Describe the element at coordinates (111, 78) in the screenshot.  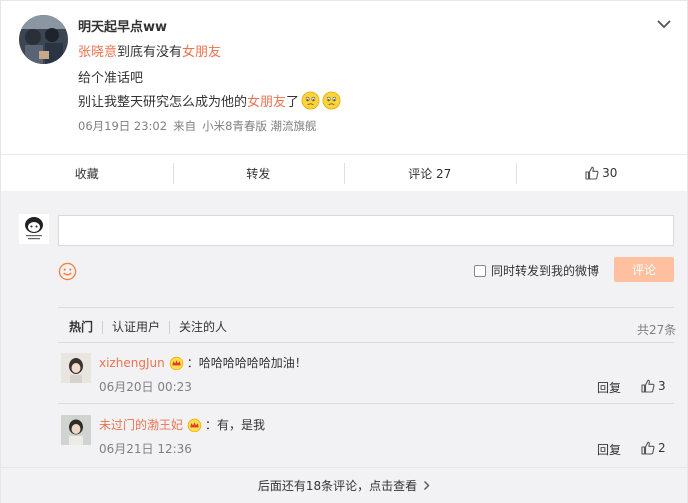
I see `post-text-line-2: 给个准话吧` at that location.